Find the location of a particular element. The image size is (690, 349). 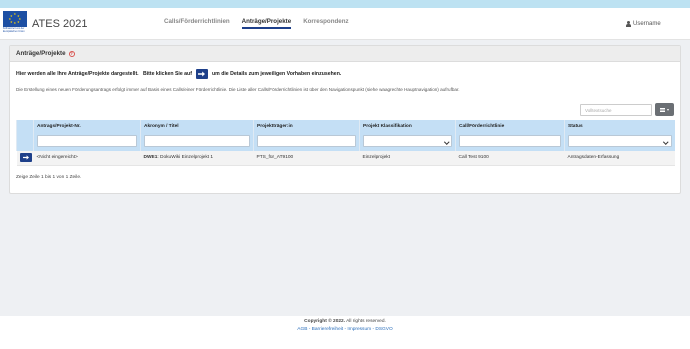

cell-acronym: DWE1 is located at coordinates (150, 158).